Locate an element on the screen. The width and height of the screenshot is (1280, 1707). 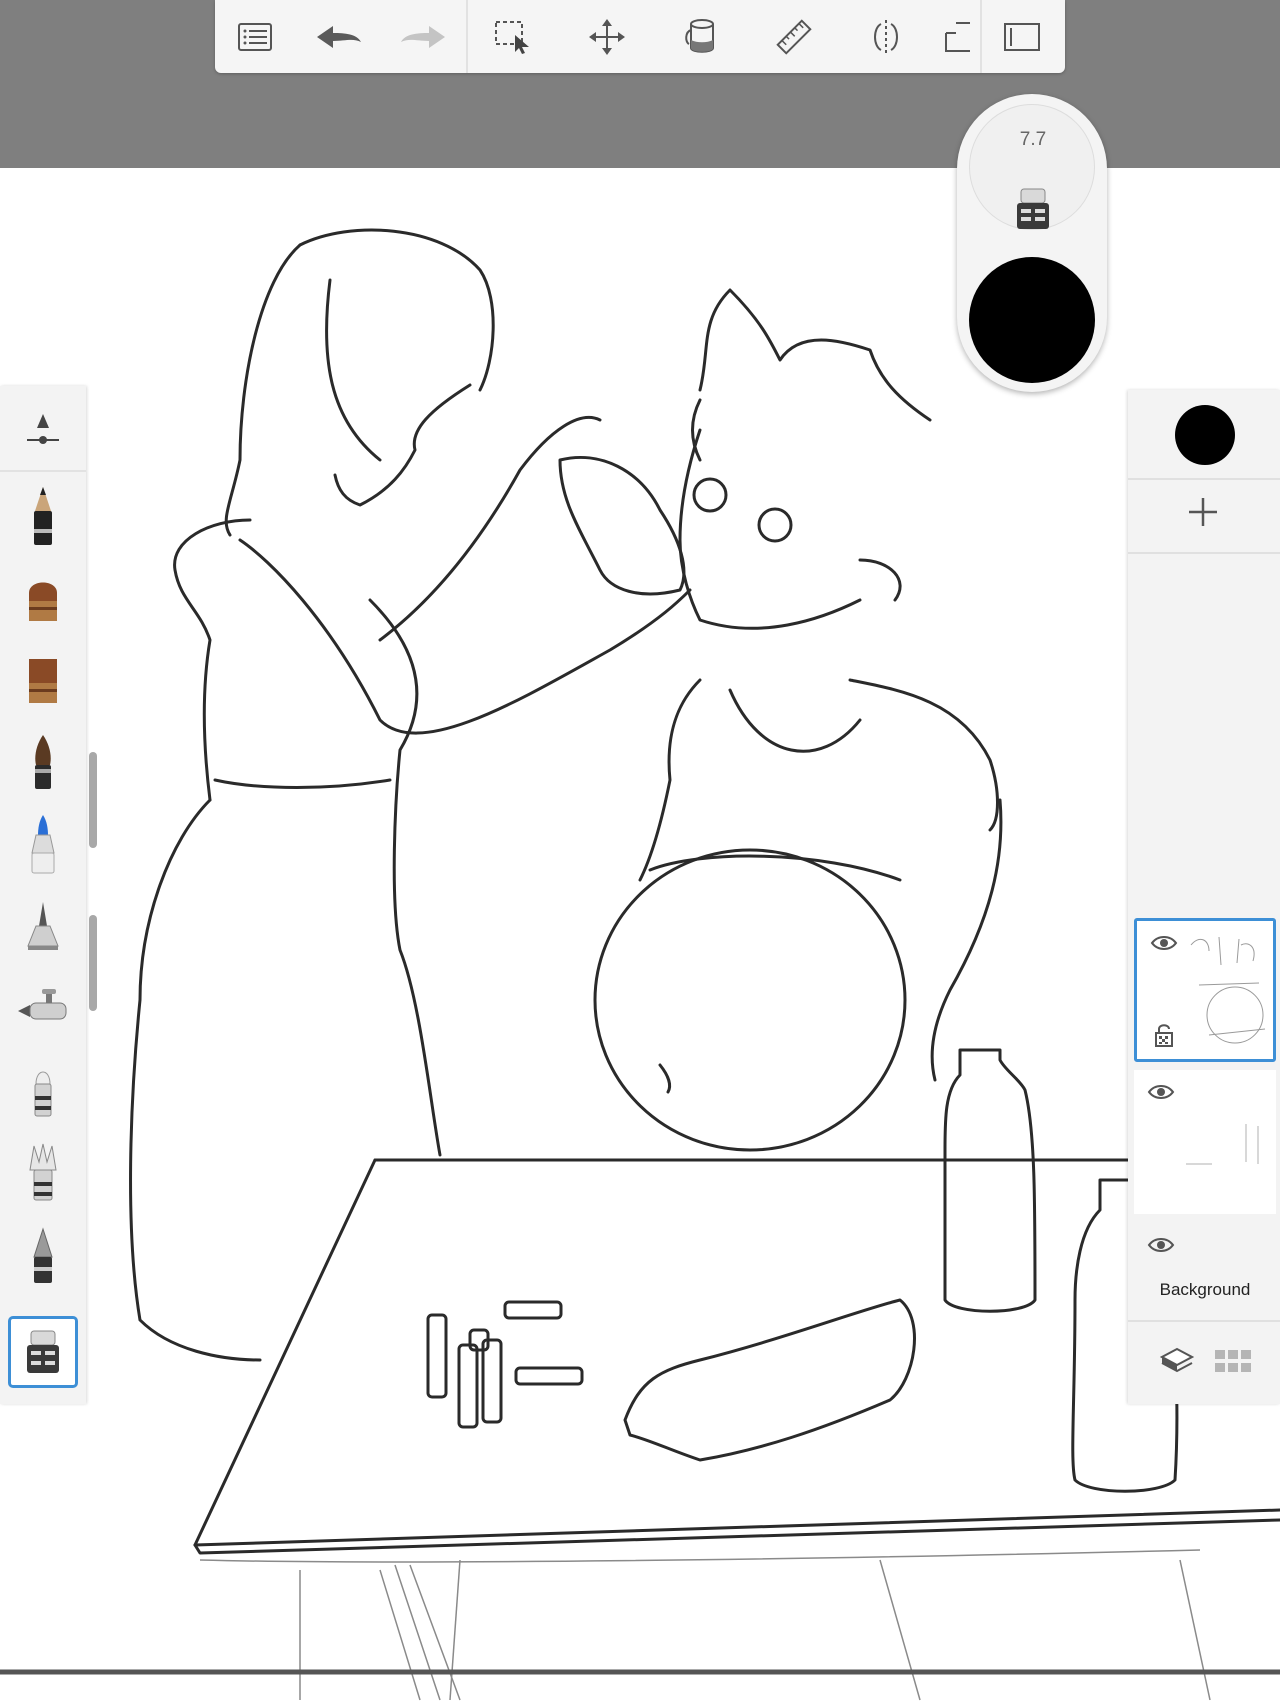
undo-button is located at coordinates (339, 37).